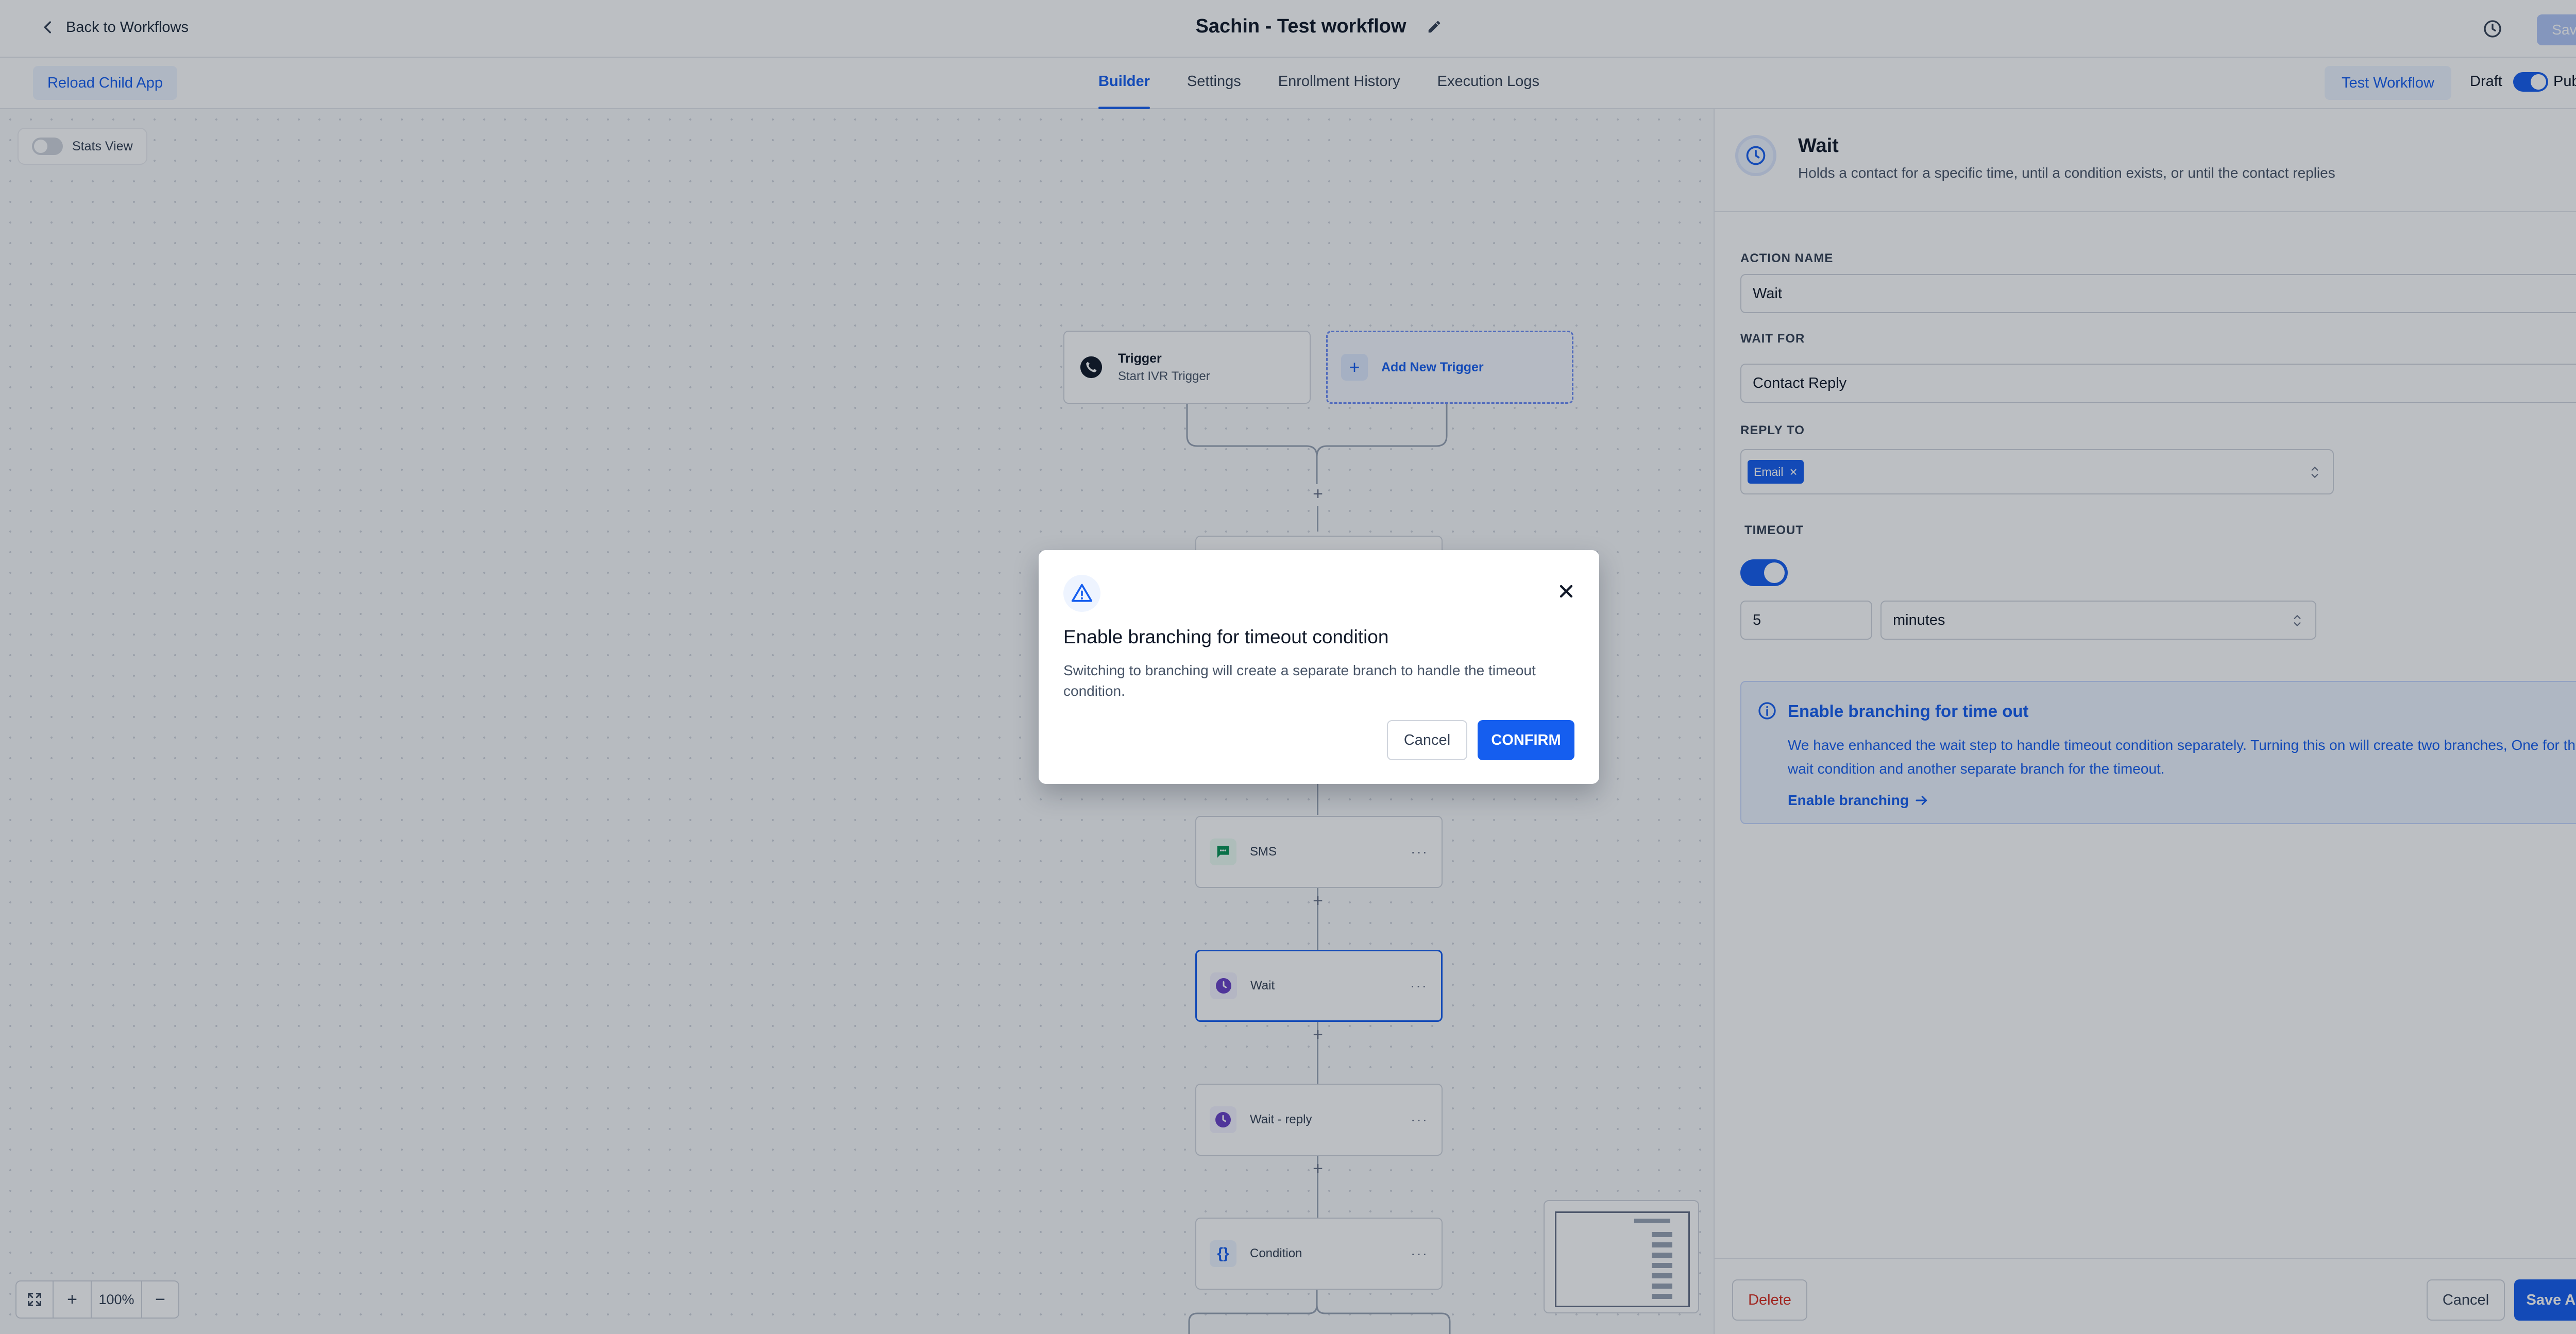 Image resolution: width=2576 pixels, height=1334 pixels. Describe the element at coordinates (1226, 637) in the screenshot. I see `modal-title: Enable branching for timeout condition` at that location.